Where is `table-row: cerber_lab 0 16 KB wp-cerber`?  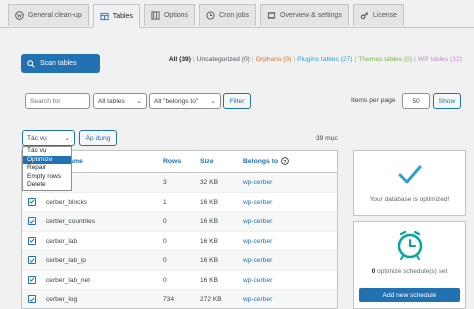 table-row: cerber_lab 0 16 KB wp-cerber is located at coordinates (179, 241).